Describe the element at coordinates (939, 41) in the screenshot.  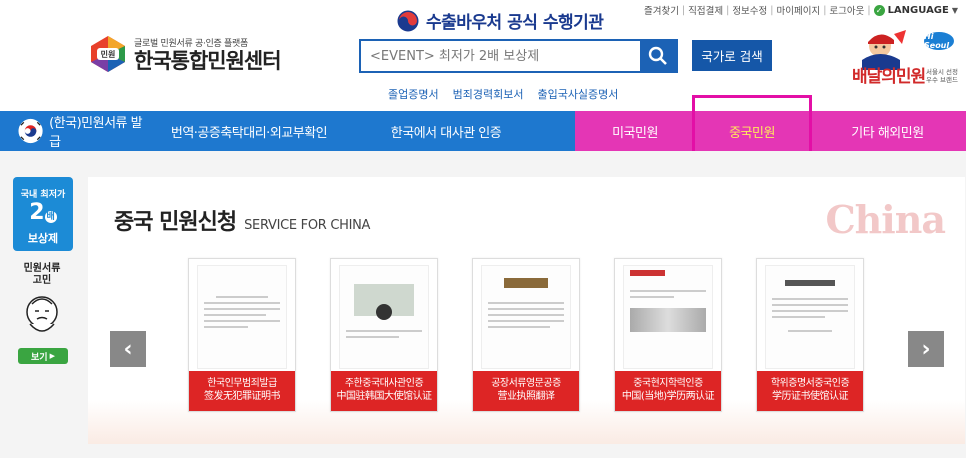
I see `hi-seoul-badge: Hi Seoul` at that location.